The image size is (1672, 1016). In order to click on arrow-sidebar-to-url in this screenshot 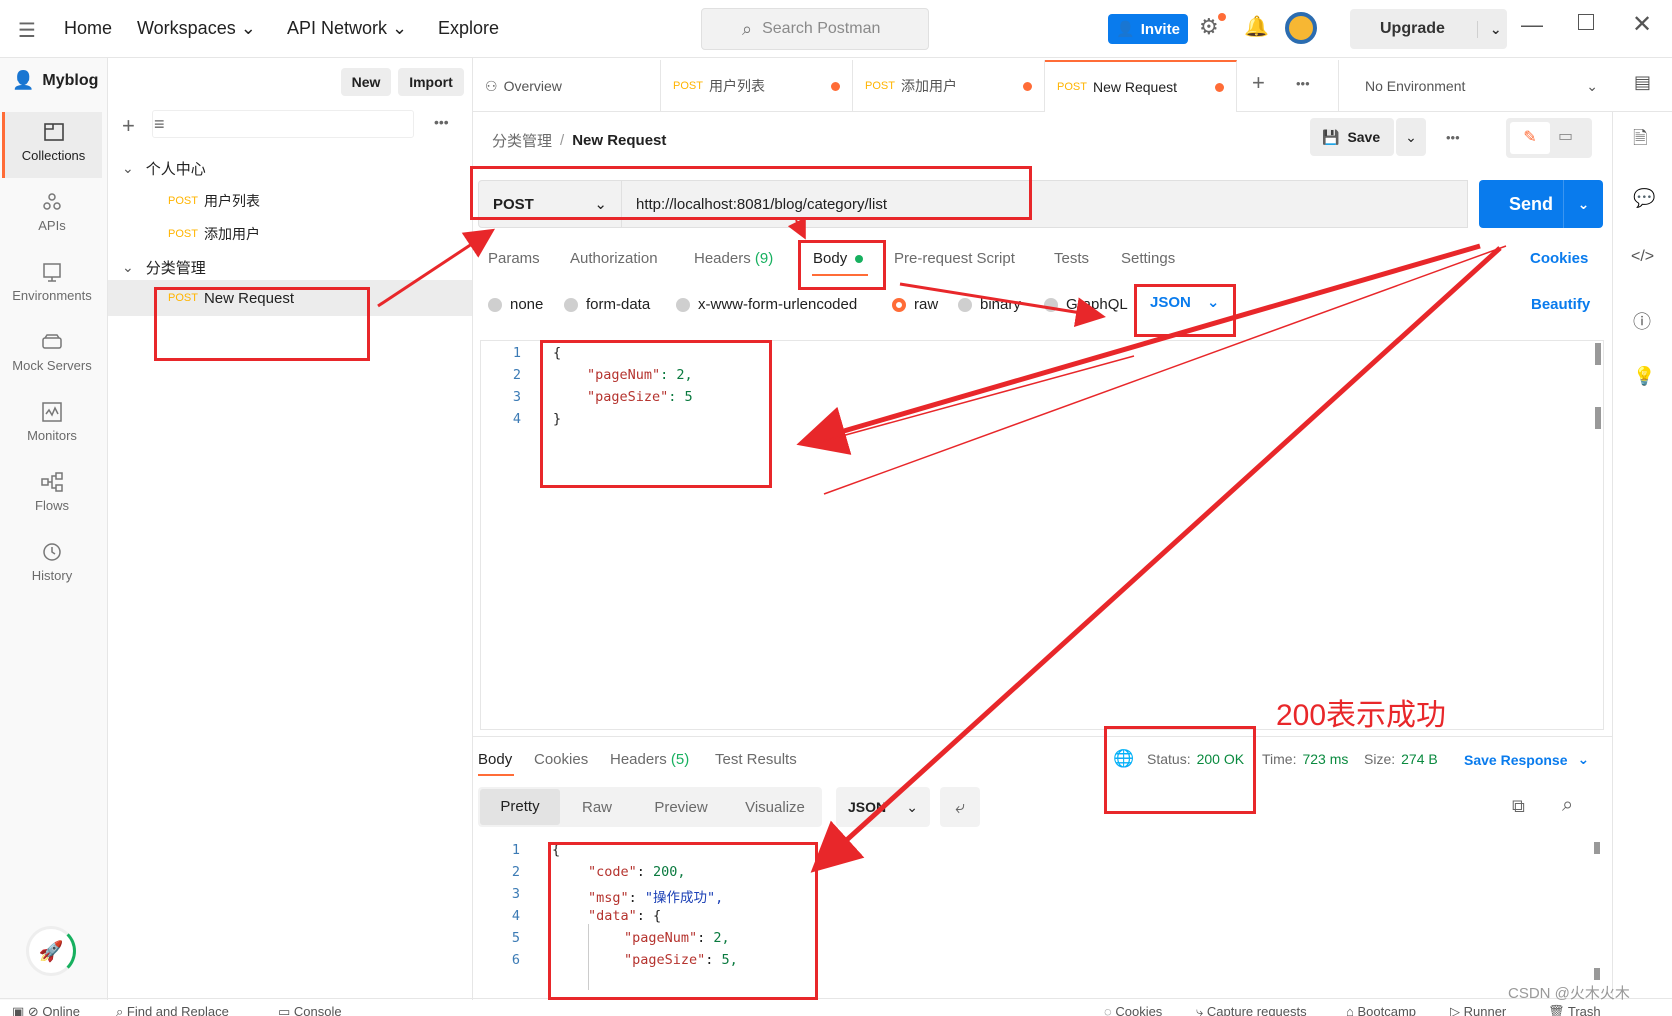, I will do `click(436, 268)`.